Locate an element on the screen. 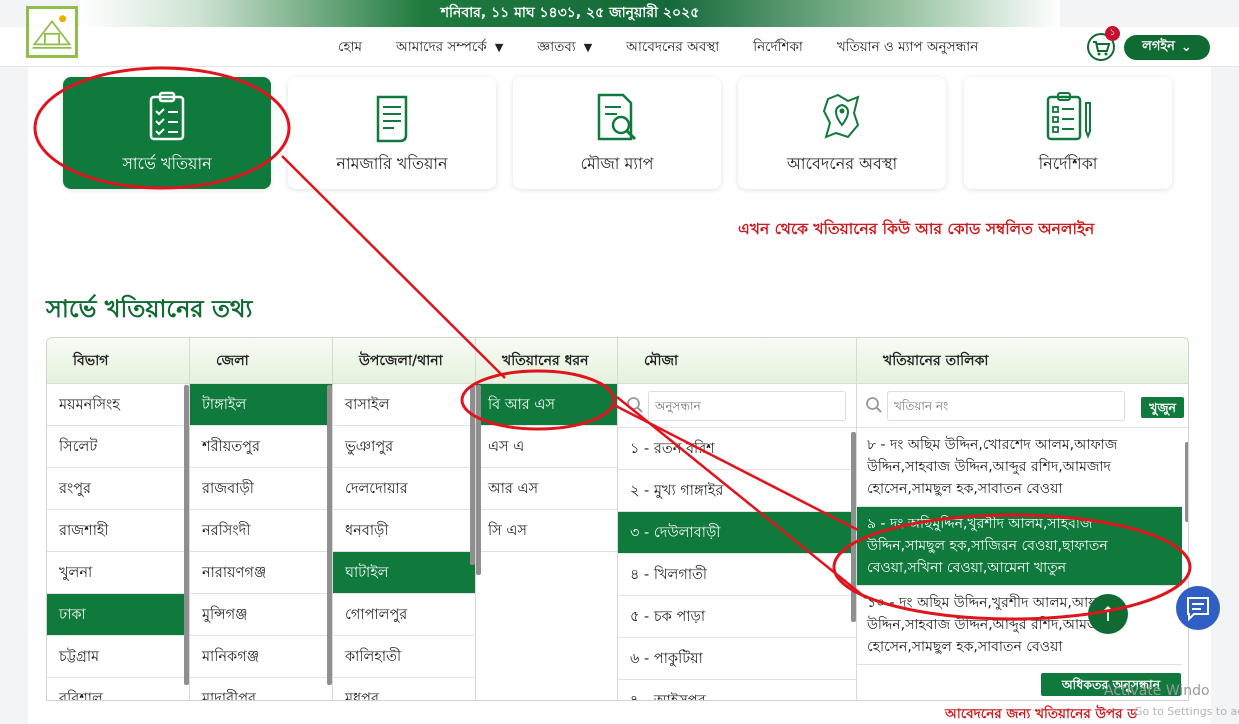 Image resolution: width=1239 pixels, height=724 pixels. list-item: ১ - রতন বরিশ is located at coordinates (737, 449).